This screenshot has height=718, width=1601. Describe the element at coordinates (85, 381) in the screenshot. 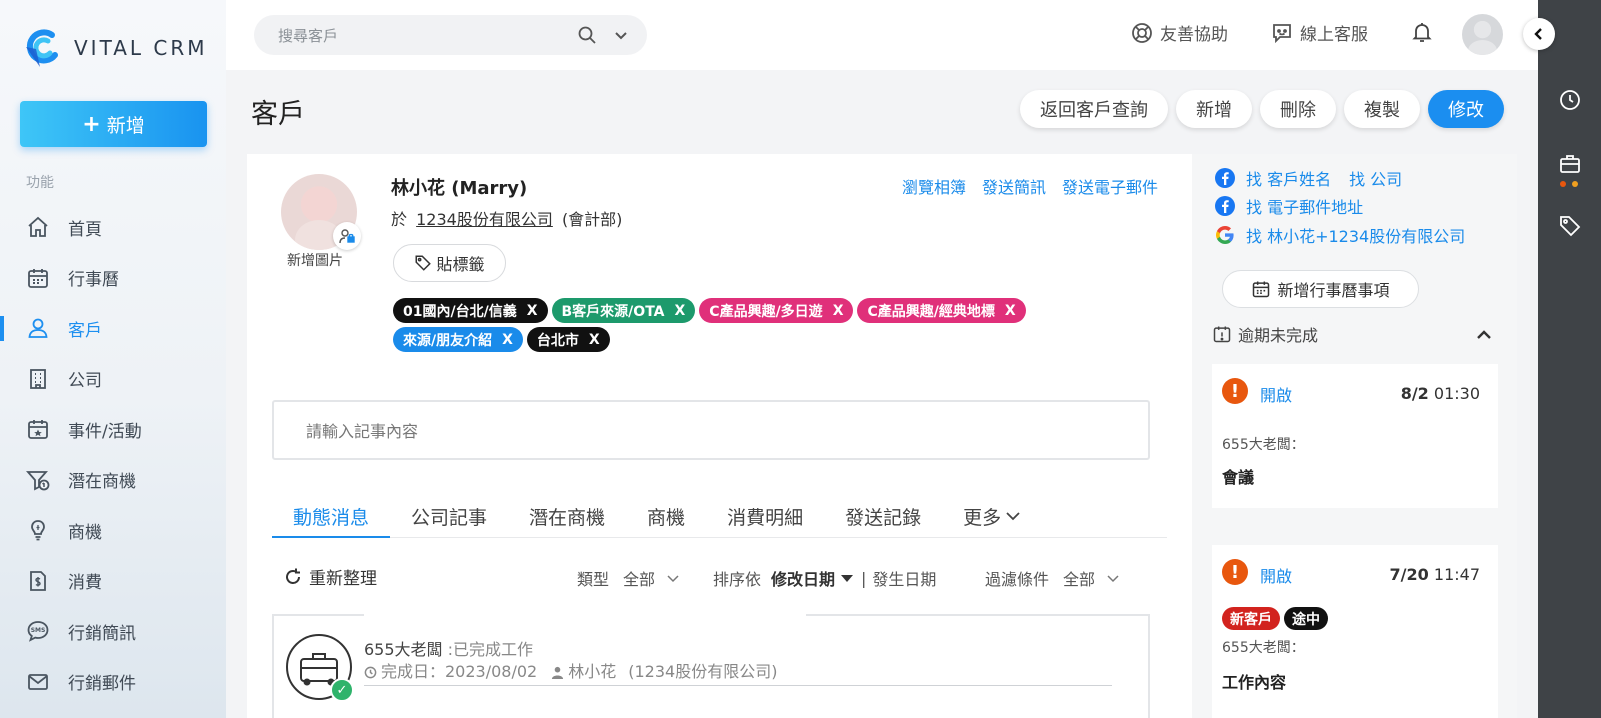

I see `sidebar-item-label: 公司` at that location.